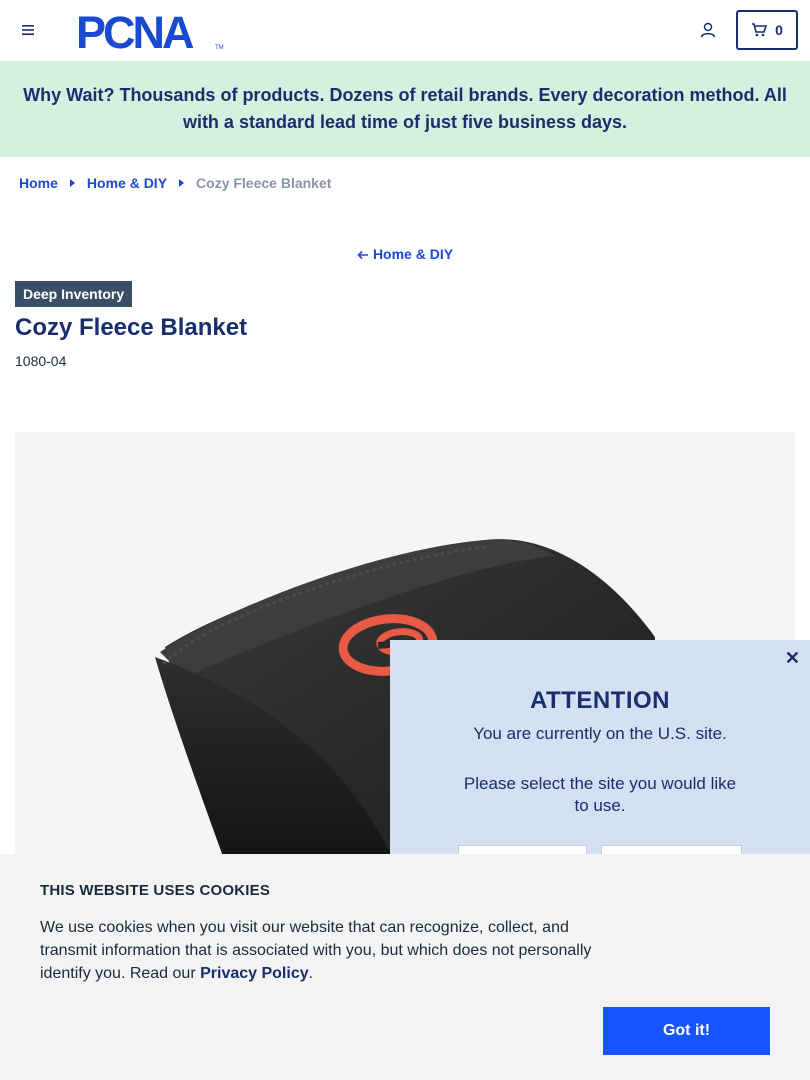 Image resolution: width=810 pixels, height=1080 pixels. I want to click on account-icon, so click(708, 30).